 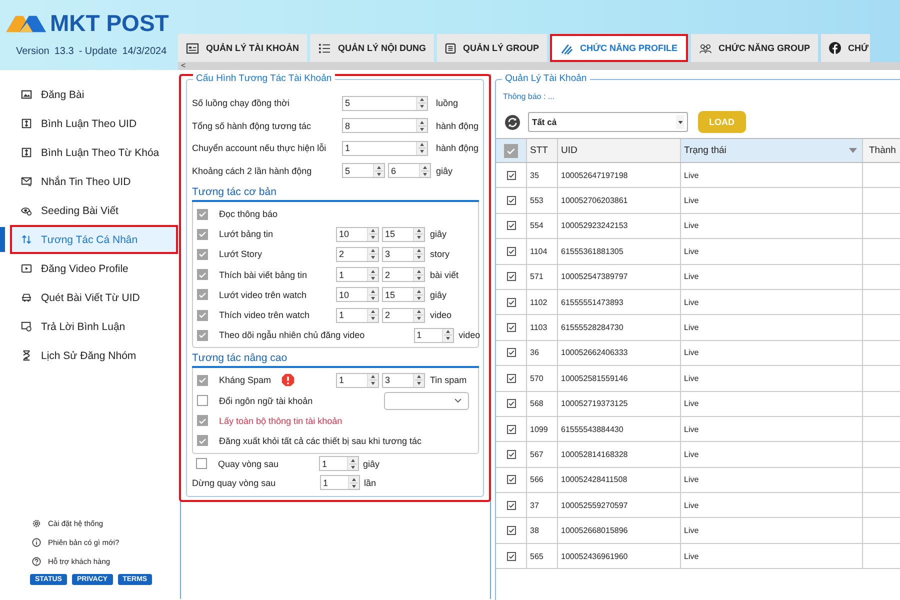 What do you see at coordinates (705, 48) in the screenshot?
I see `people-icon` at bounding box center [705, 48].